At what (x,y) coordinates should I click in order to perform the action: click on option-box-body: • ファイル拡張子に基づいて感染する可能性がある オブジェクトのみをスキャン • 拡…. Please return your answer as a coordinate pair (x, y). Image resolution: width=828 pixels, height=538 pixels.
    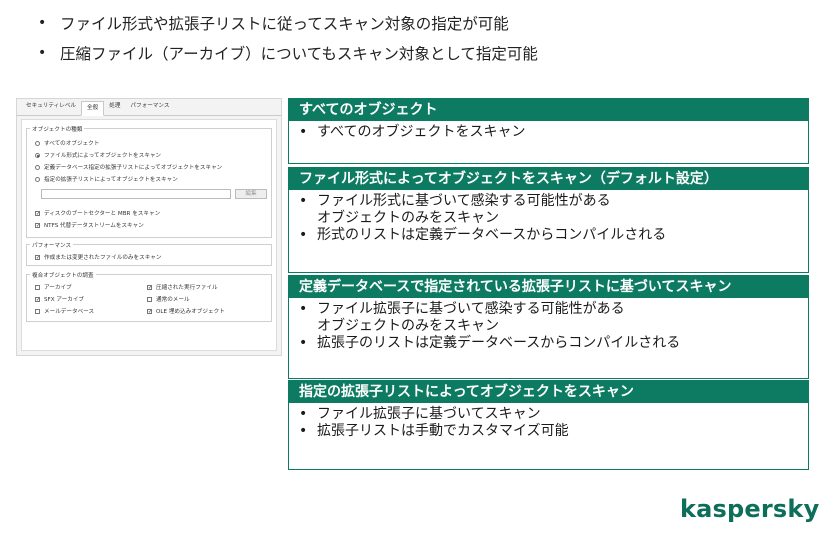
    Looking at the image, I should click on (548, 325).